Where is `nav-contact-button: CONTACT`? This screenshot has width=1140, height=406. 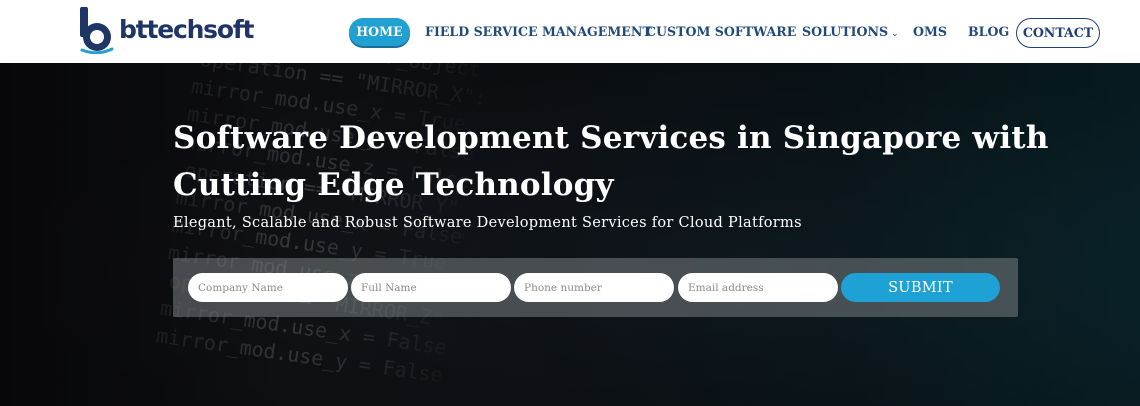
nav-contact-button: CONTACT is located at coordinates (1058, 33).